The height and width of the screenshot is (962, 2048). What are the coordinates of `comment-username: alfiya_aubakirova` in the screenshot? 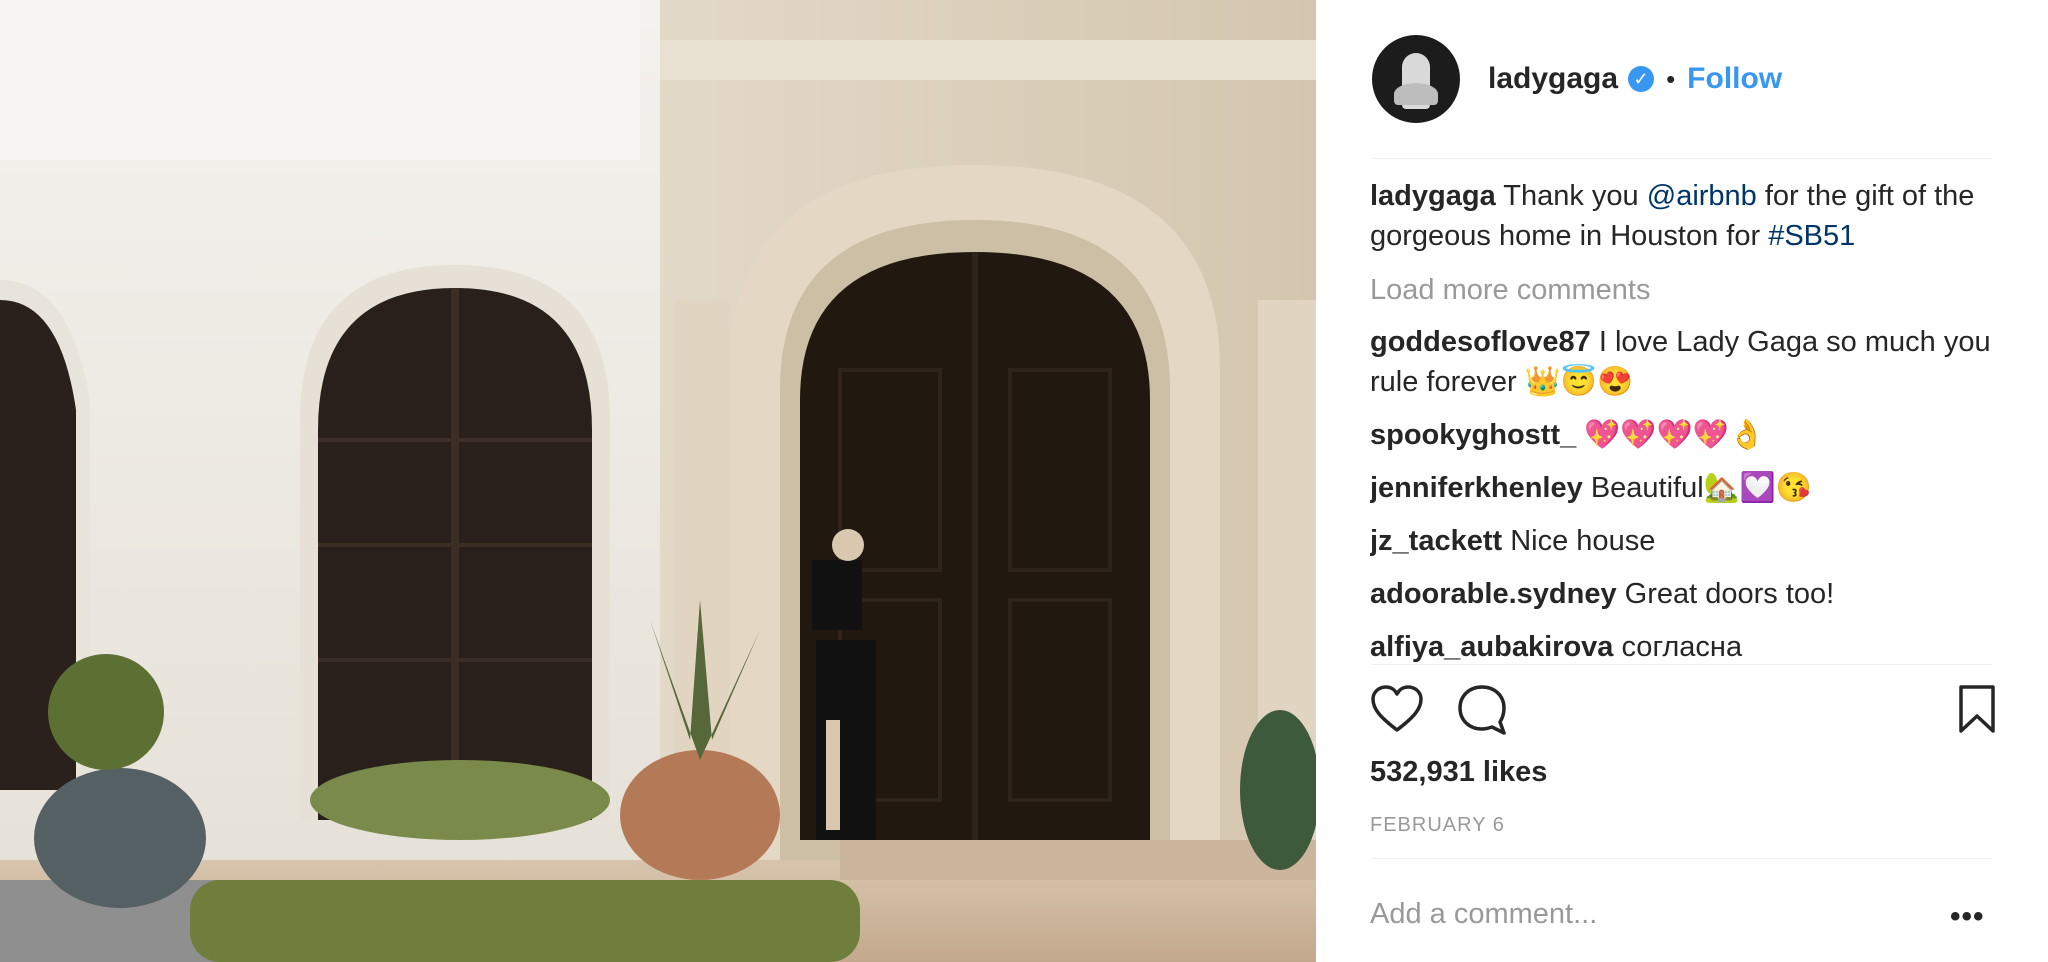 It's located at (1491, 646).